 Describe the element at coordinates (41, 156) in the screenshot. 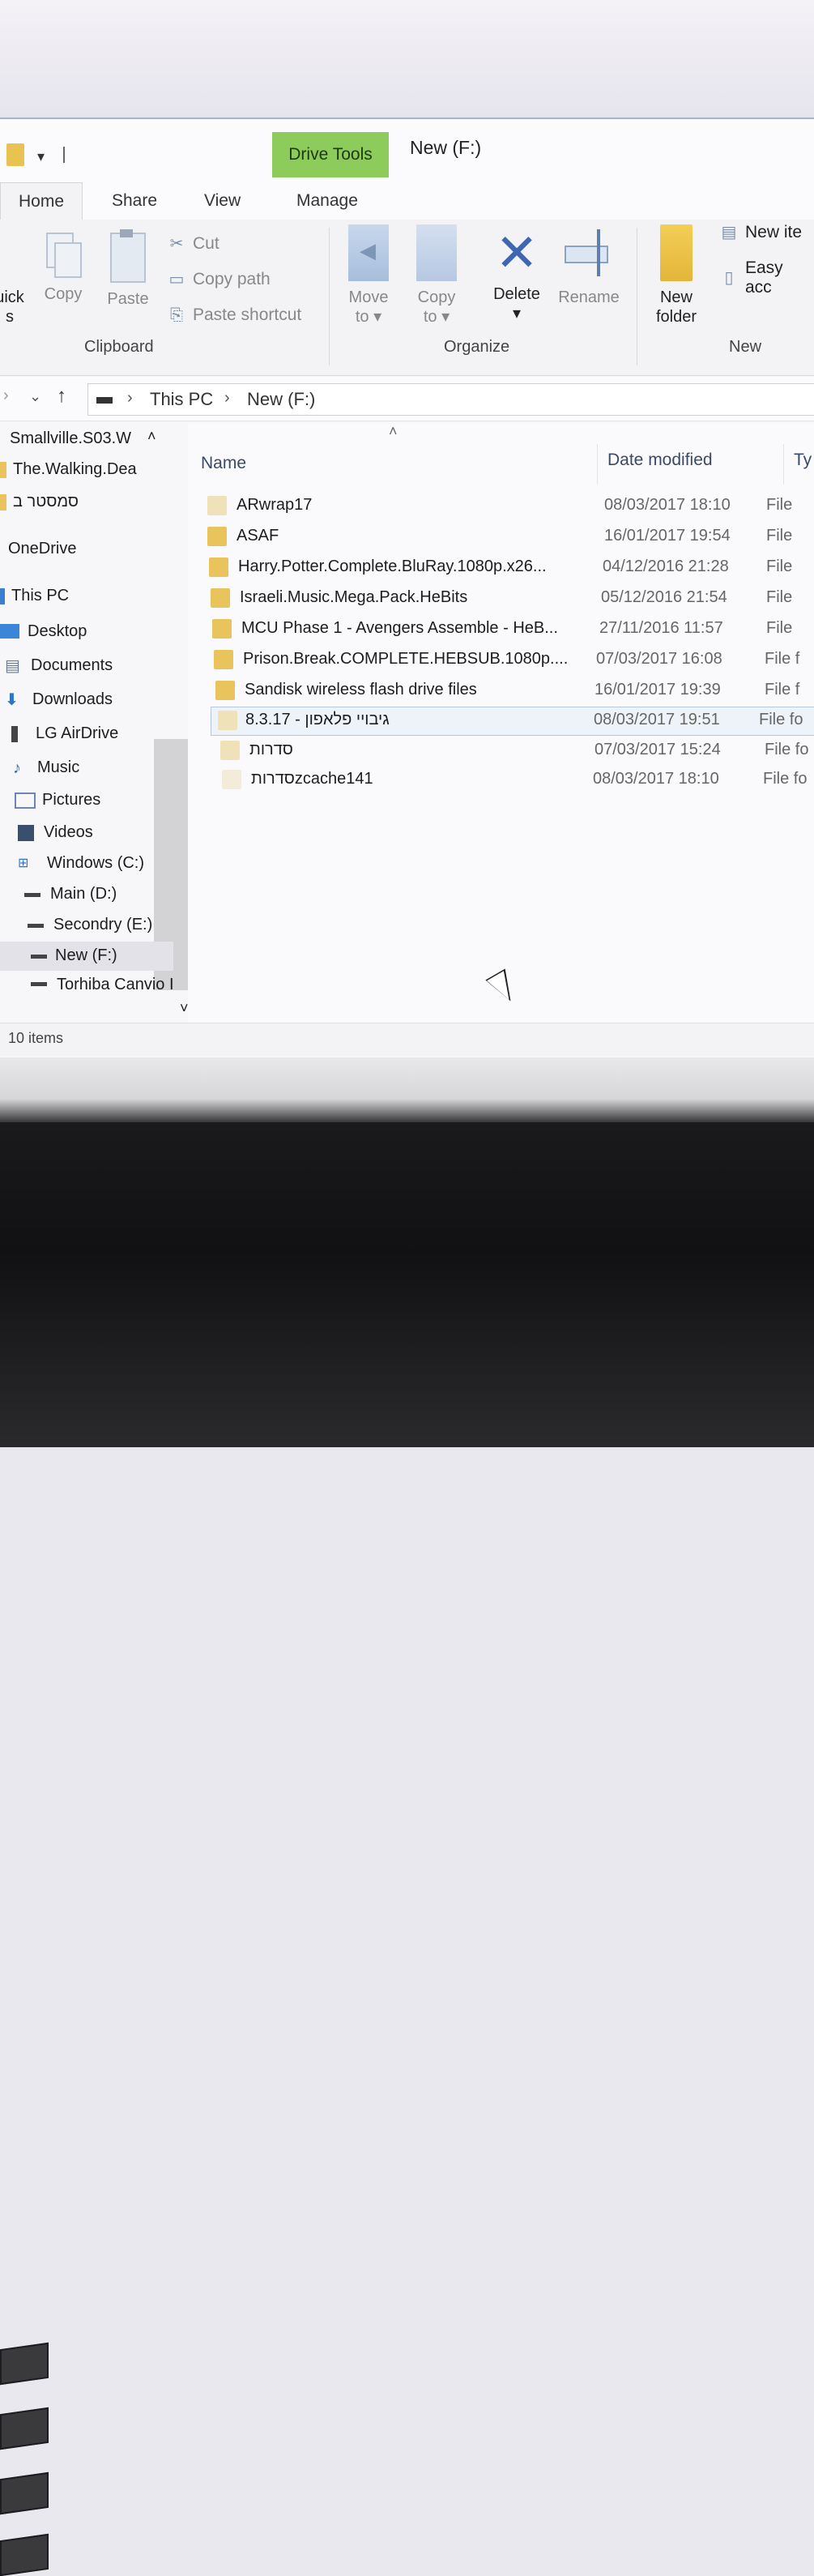

I see `chevron-down-icon: ▾` at that location.